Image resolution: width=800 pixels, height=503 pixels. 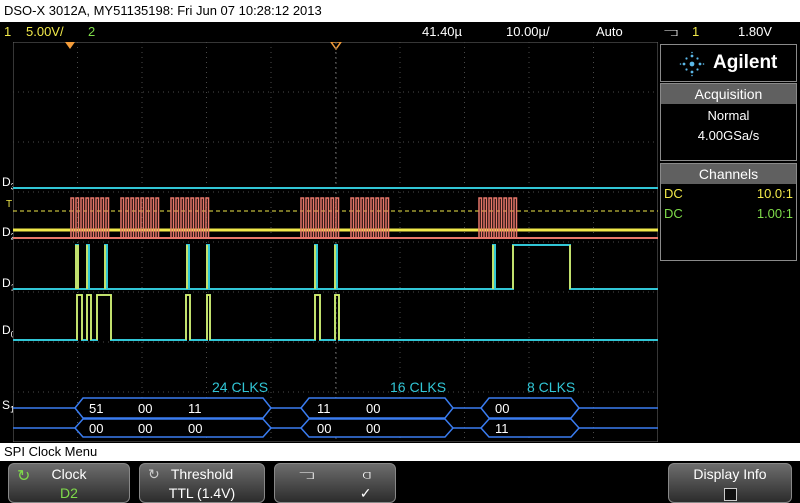 I want to click on channel-2-row: DC 1.00:1, so click(x=728, y=214).